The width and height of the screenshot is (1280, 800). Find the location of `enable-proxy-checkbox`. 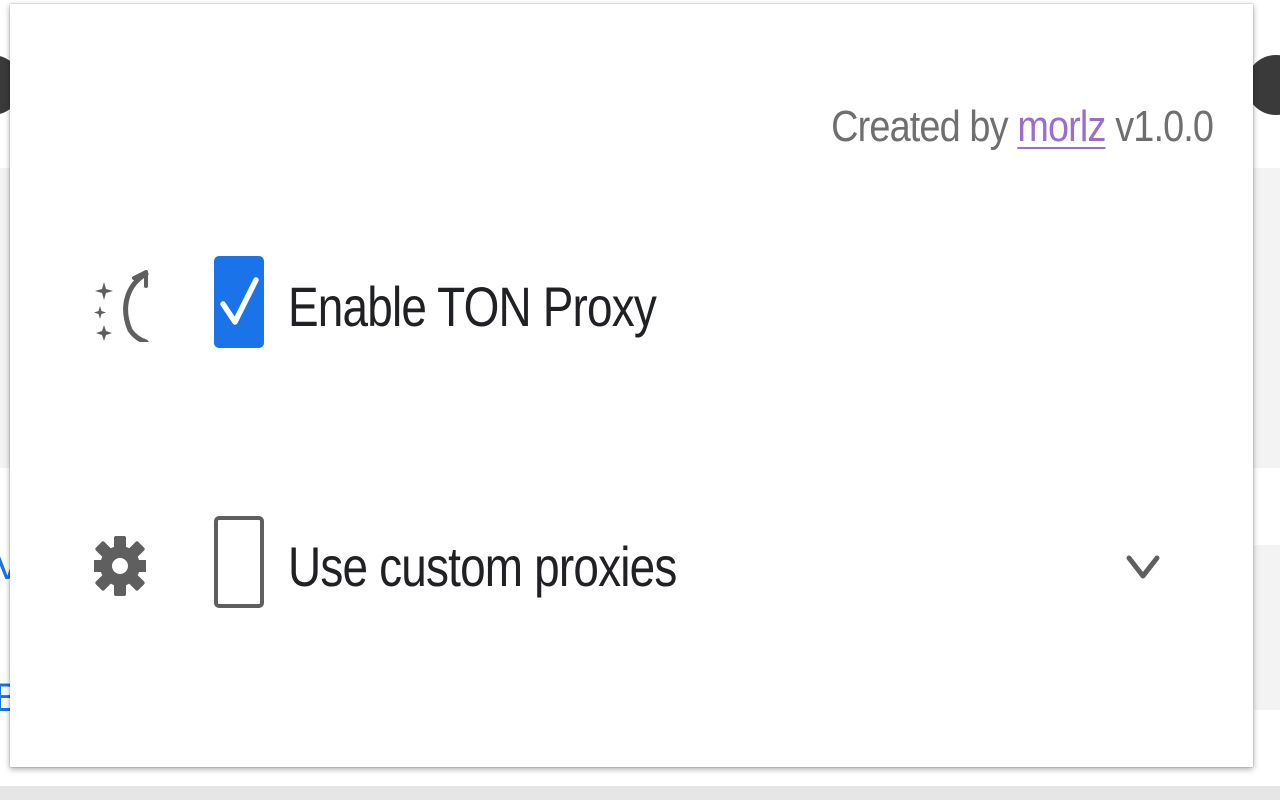

enable-proxy-checkbox is located at coordinates (239, 302).